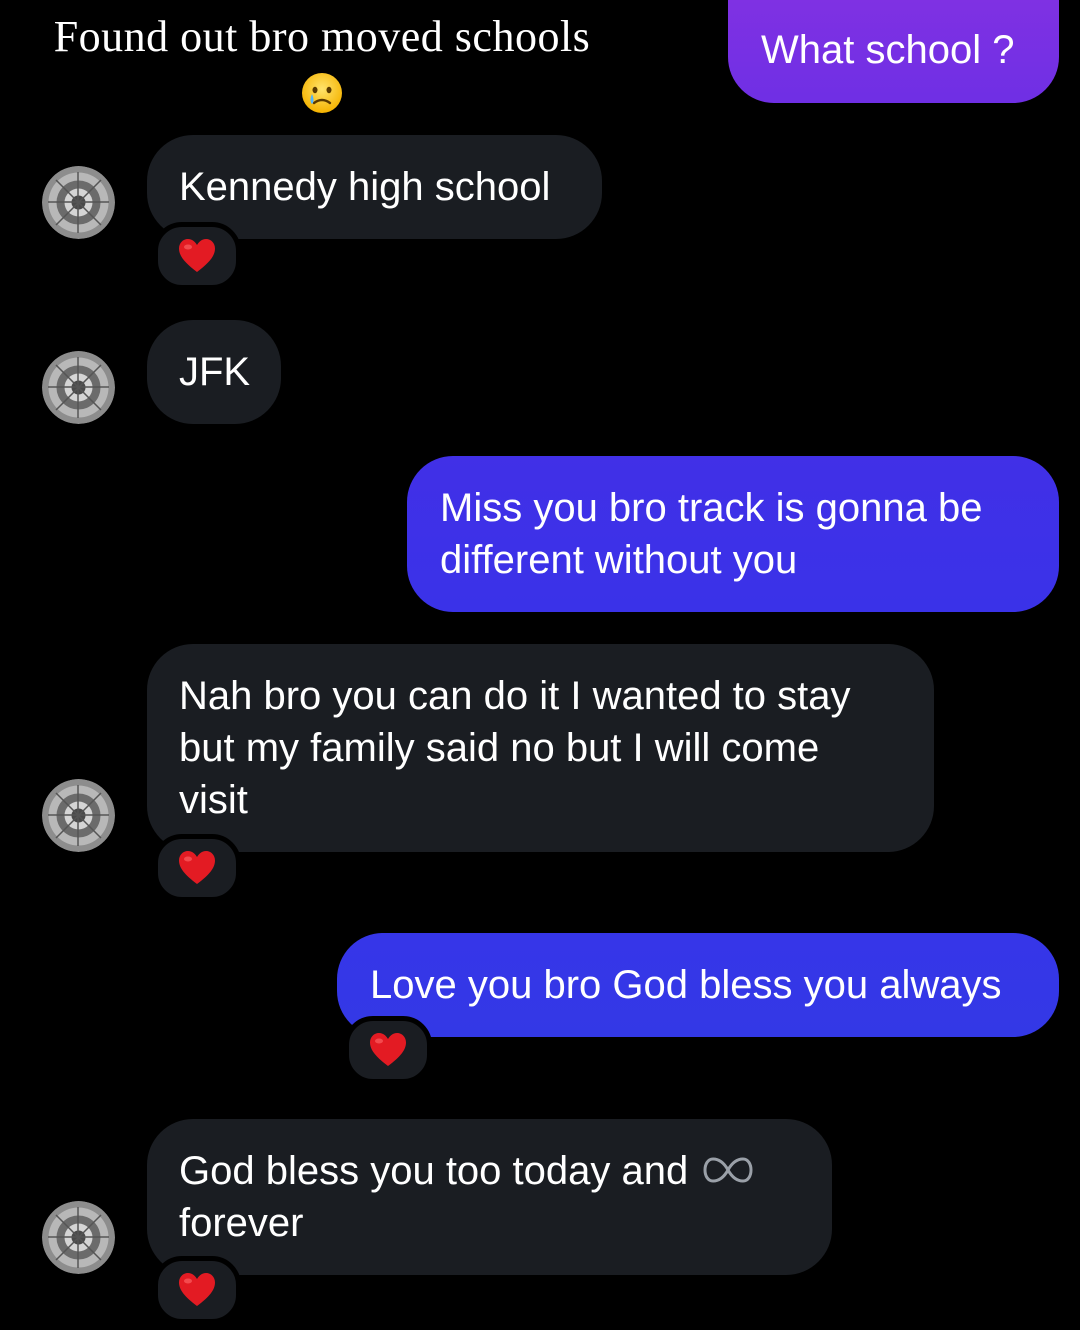  What do you see at coordinates (686, 985) in the screenshot?
I see `message-text: Love you bro God bless you always` at bounding box center [686, 985].